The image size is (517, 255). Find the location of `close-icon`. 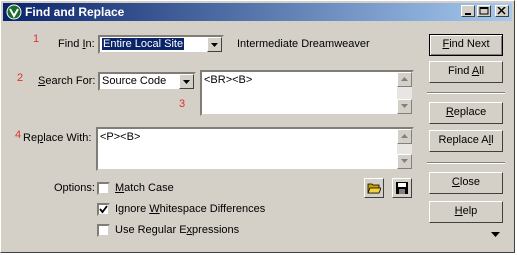

close-icon is located at coordinates (501, 11).